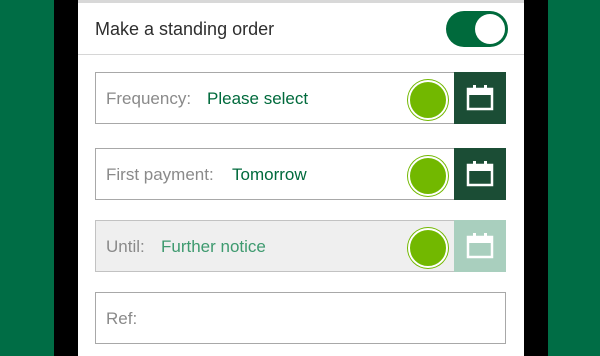  Describe the element at coordinates (122, 318) in the screenshot. I see `ref-label: Ref:` at that location.